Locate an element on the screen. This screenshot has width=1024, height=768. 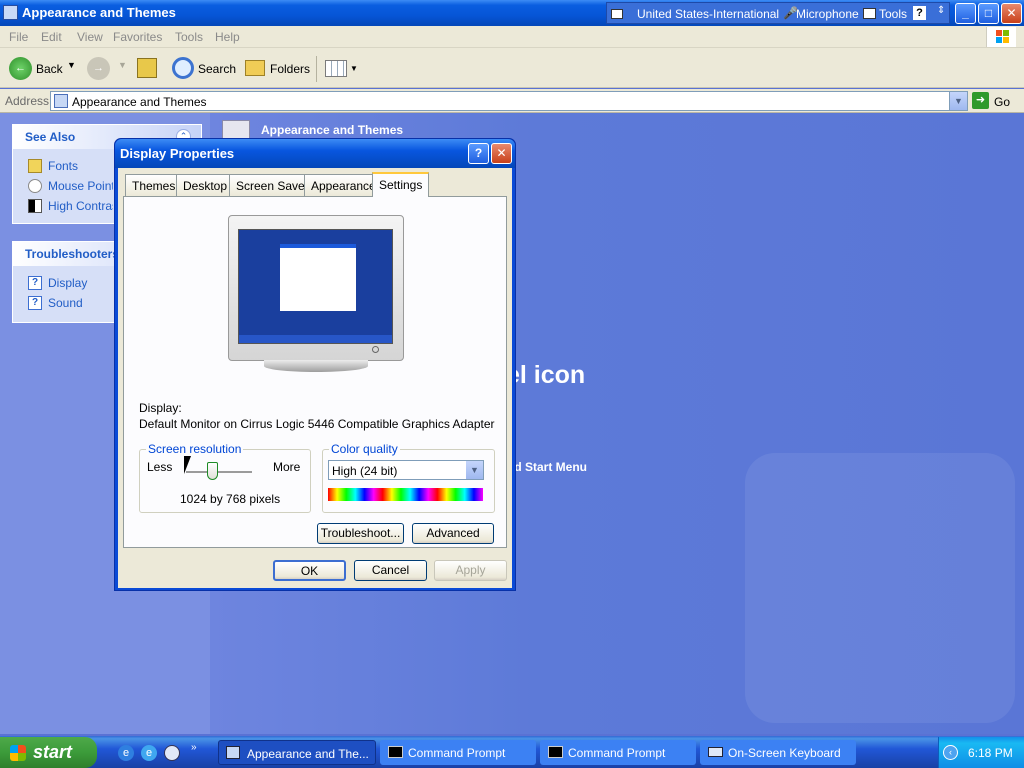
media-player-icon is located at coordinates (172, 753).